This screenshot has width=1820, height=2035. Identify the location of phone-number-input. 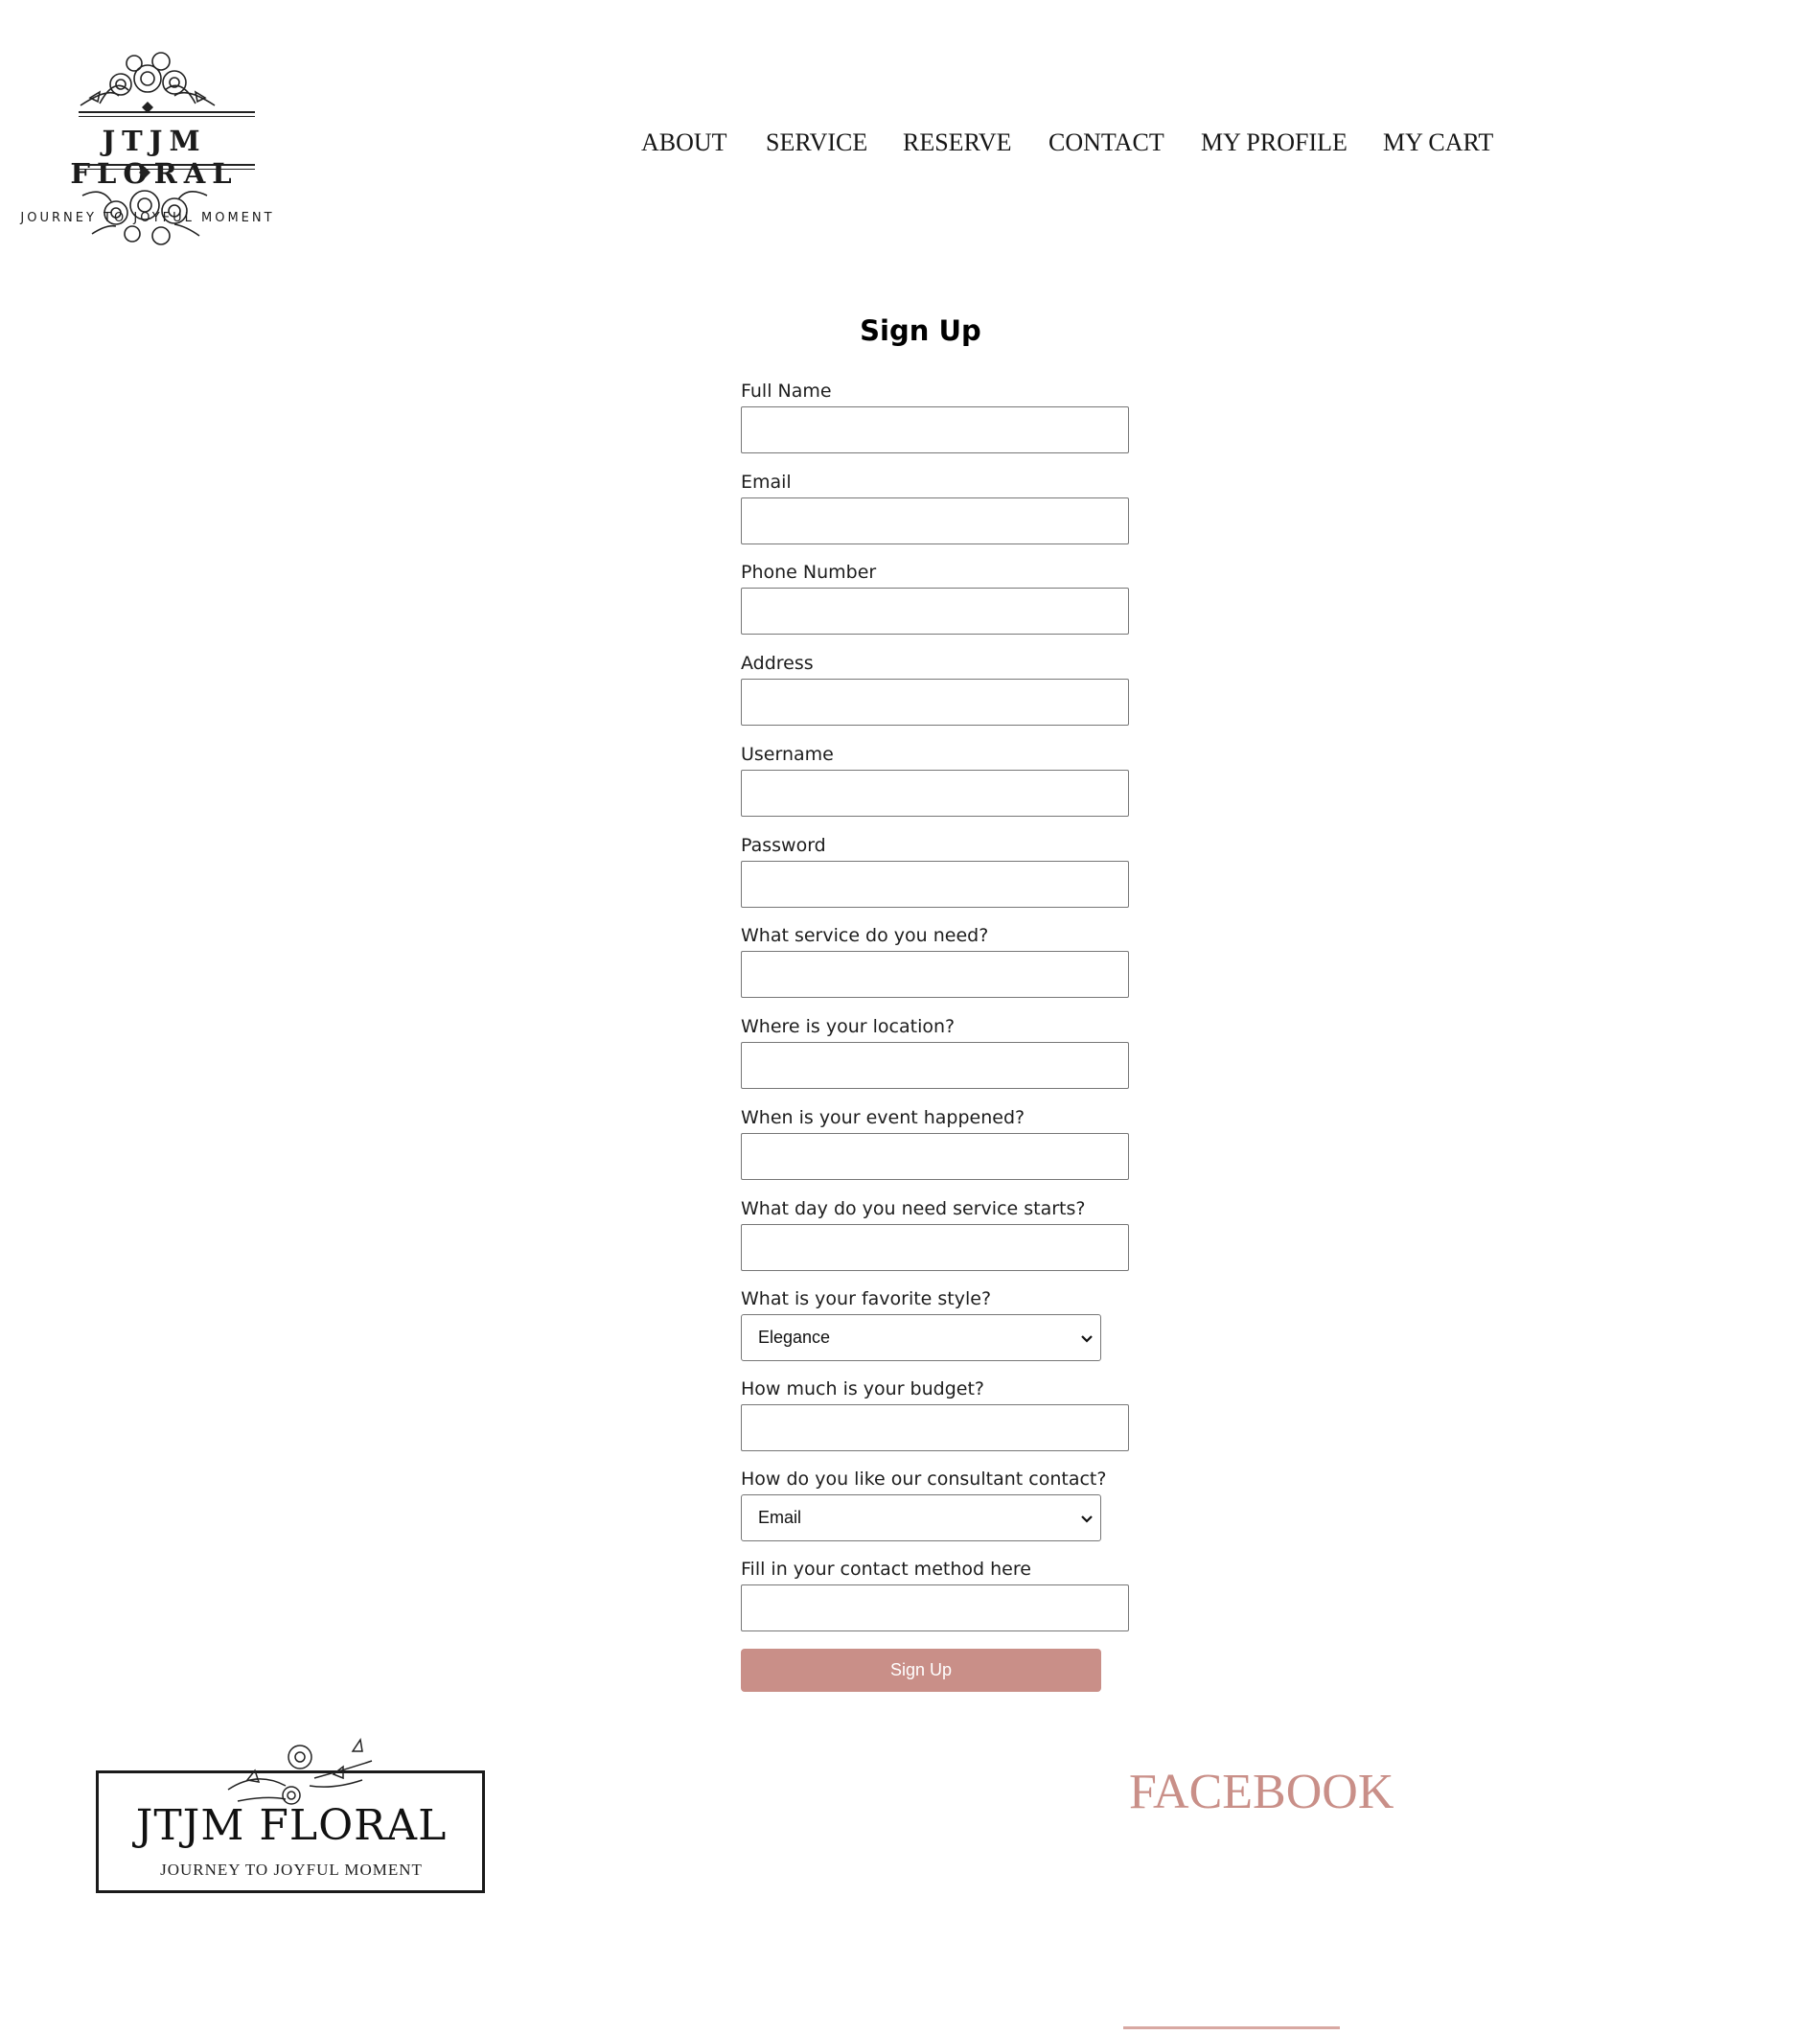
(935, 611).